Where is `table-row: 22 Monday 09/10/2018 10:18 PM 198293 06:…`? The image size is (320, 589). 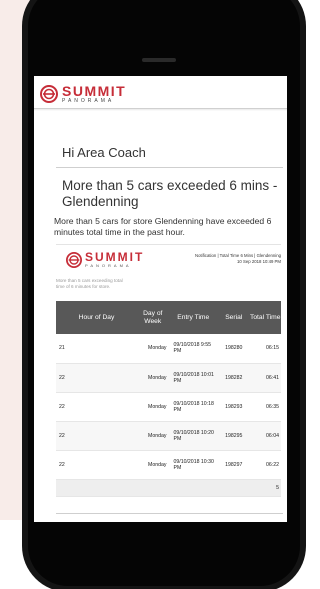
table-row: 22 Monday 09/10/2018 10:18 PM 198293 06:… is located at coordinates (168, 407).